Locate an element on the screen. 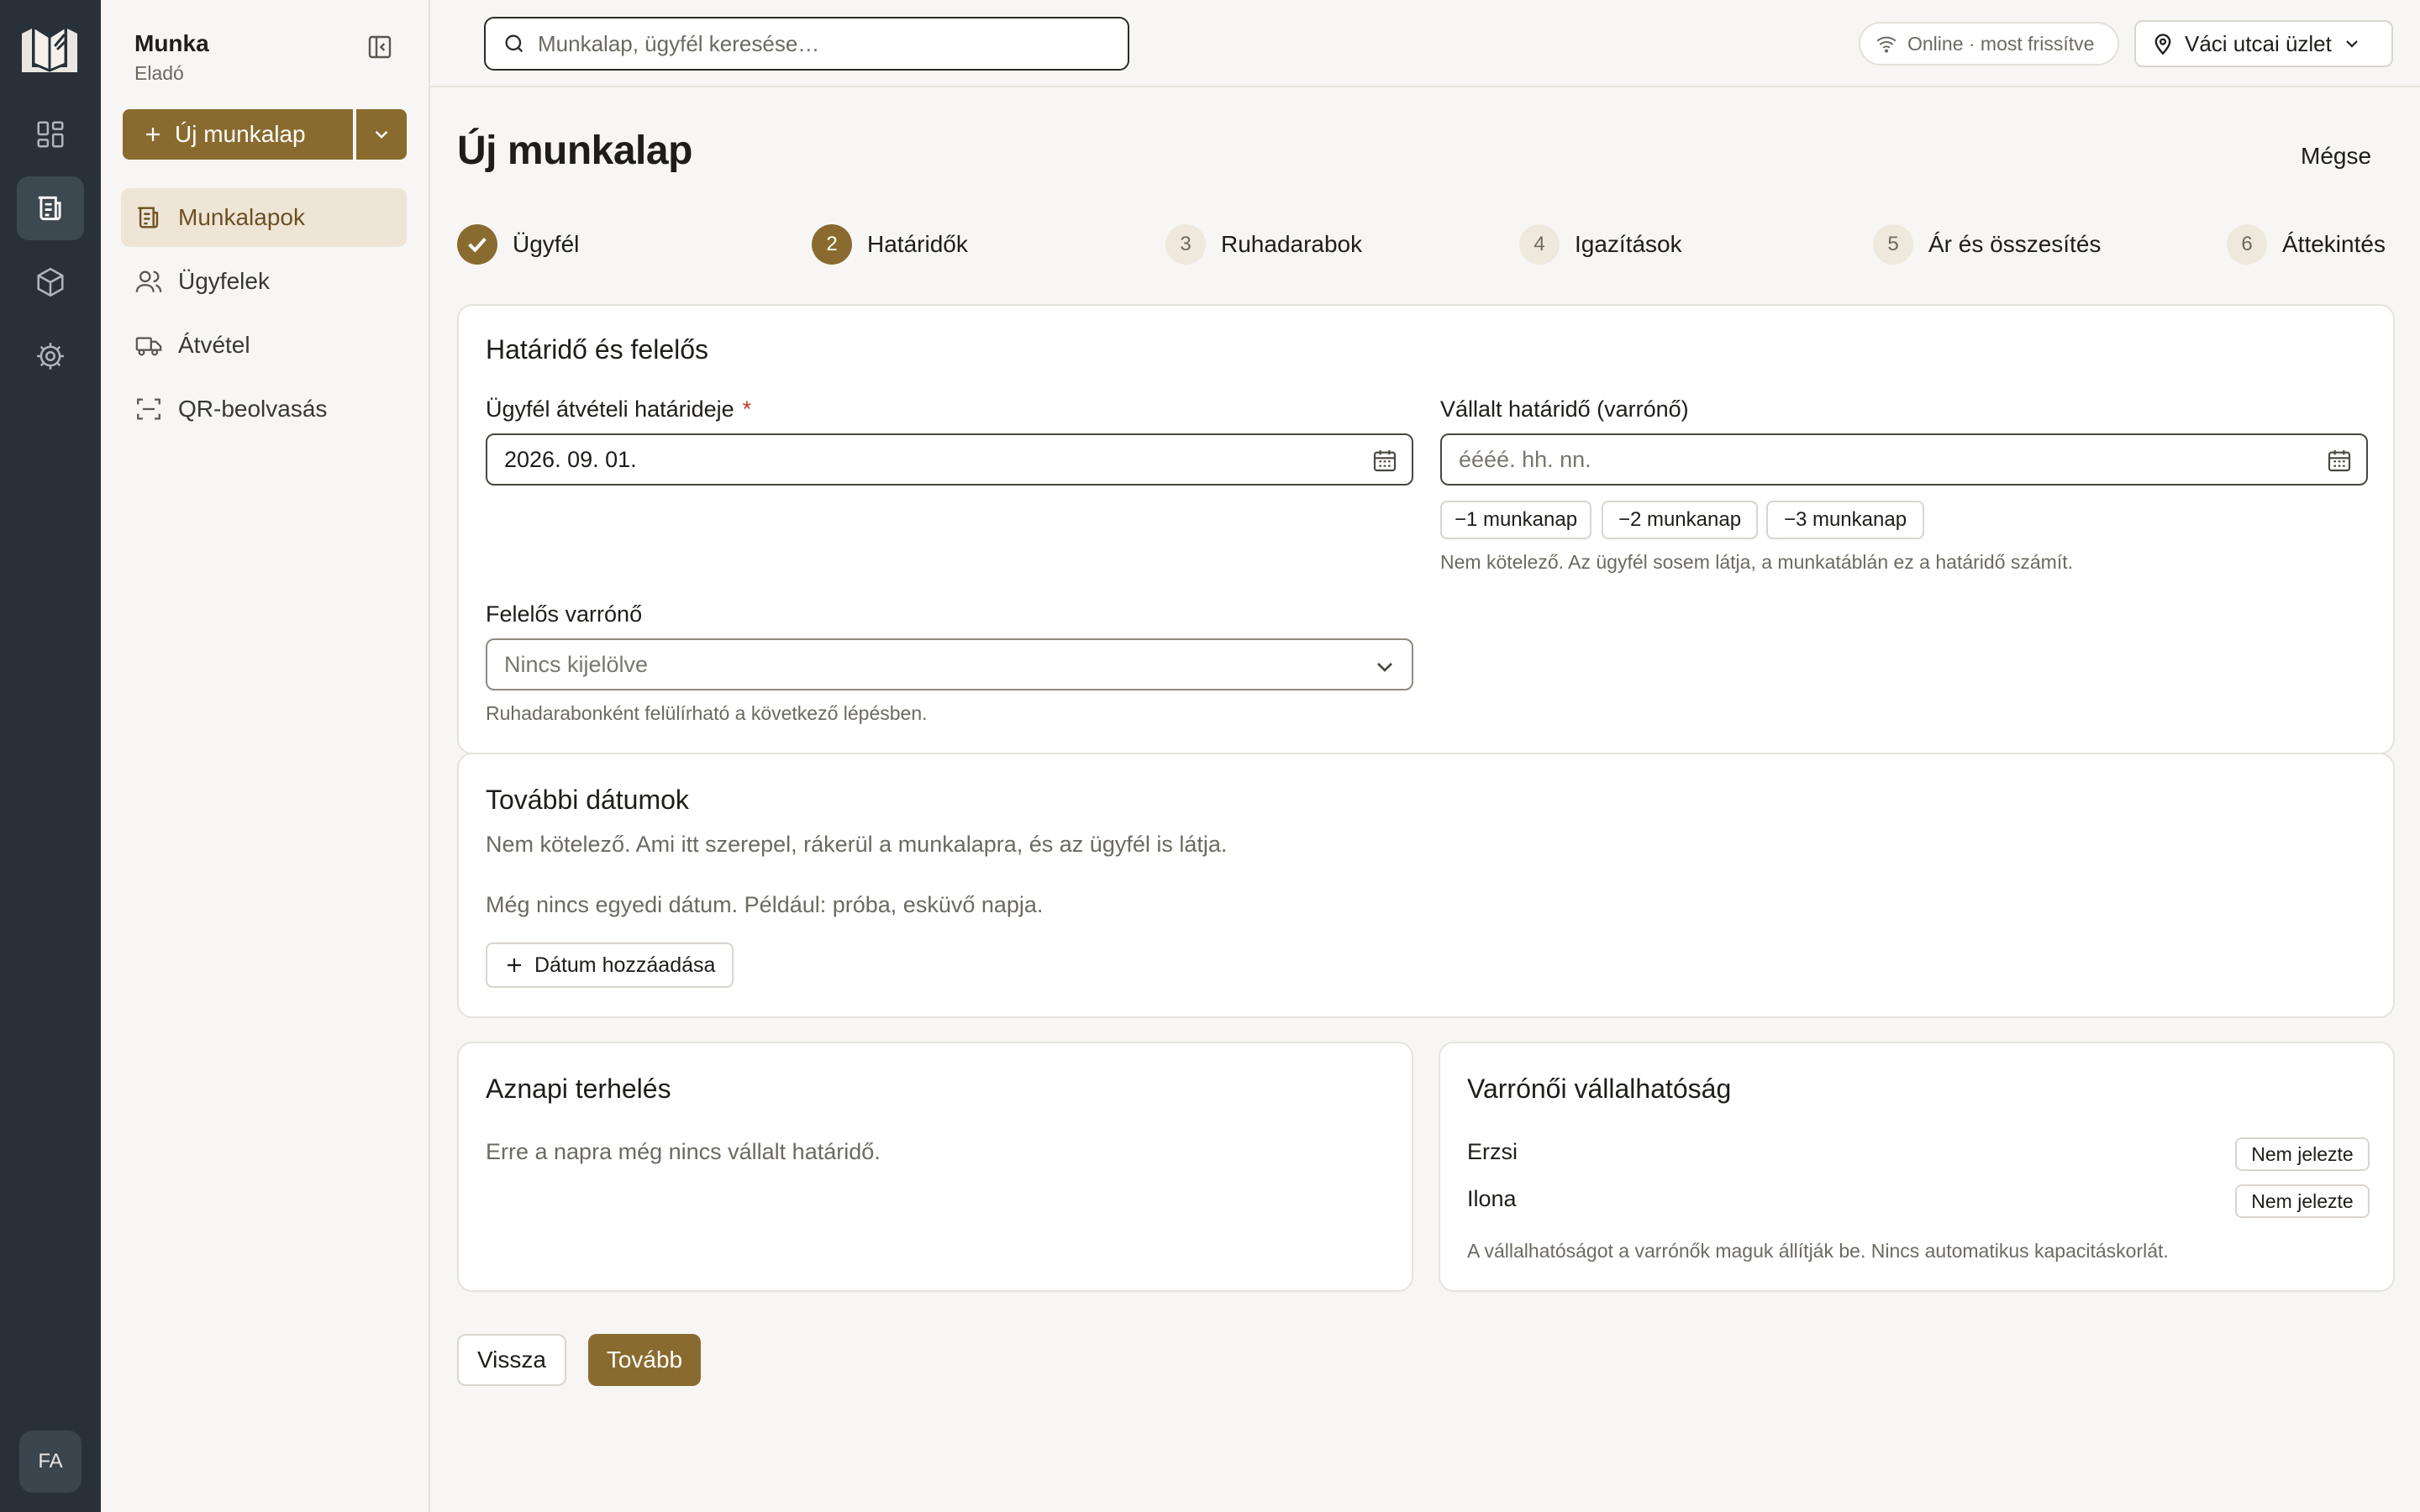  back-button: Vissza is located at coordinates (511, 1360).